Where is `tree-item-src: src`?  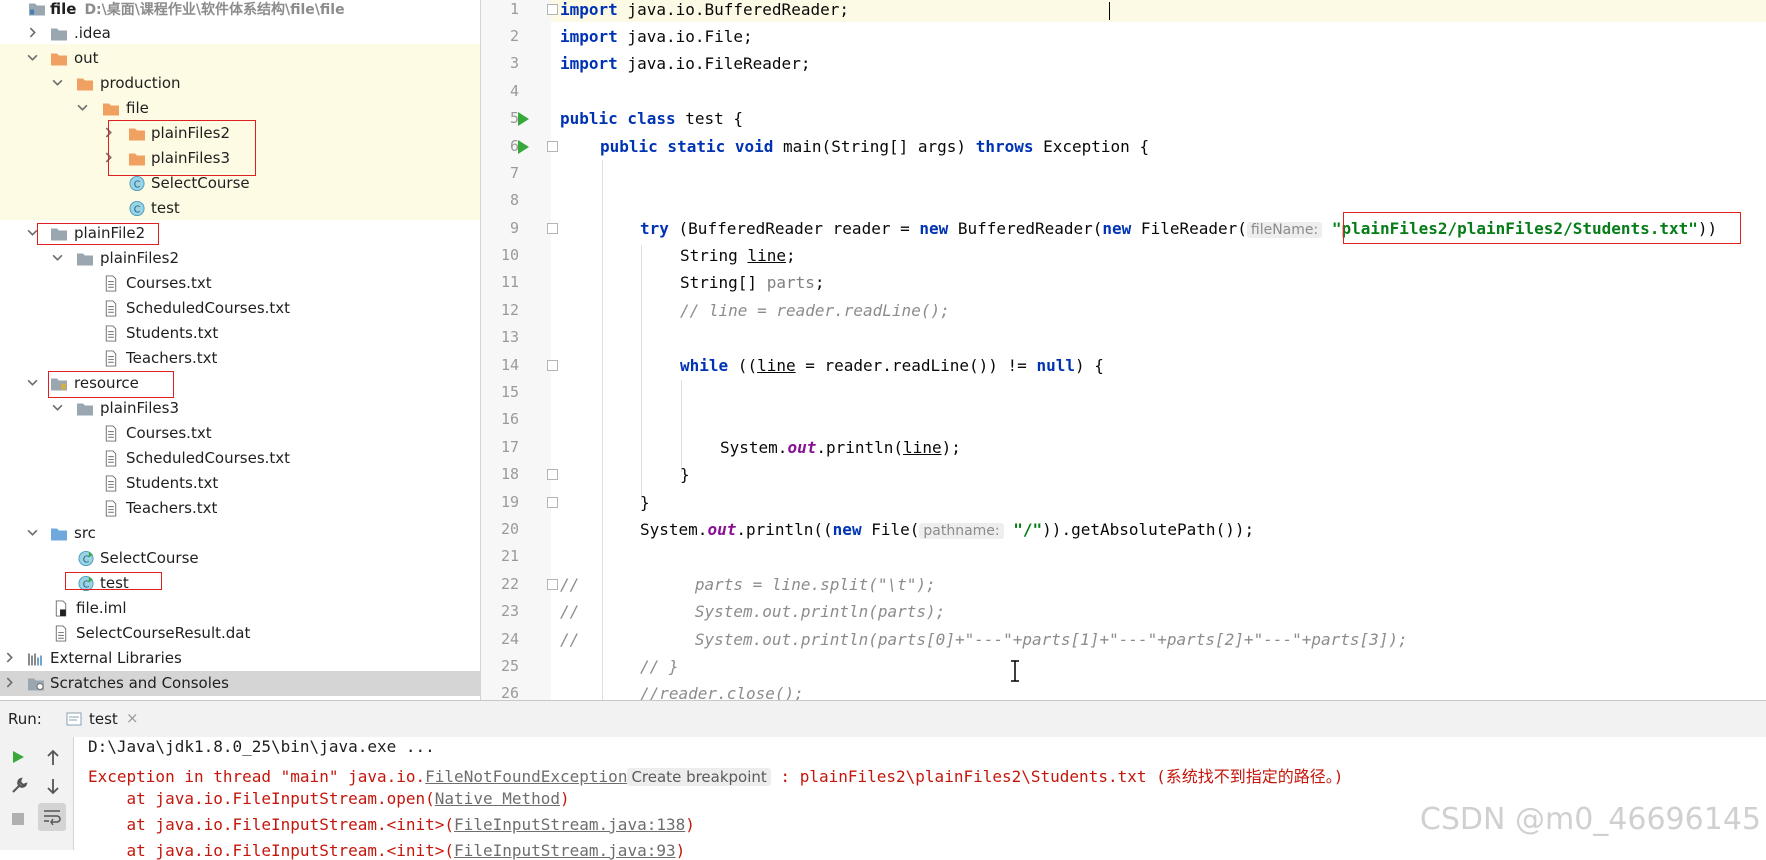
tree-item-src: src is located at coordinates (240, 533).